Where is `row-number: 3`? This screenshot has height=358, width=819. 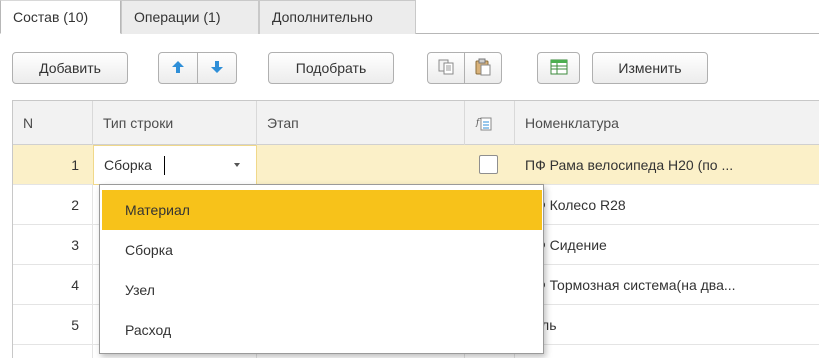
row-number: 3 is located at coordinates (75, 245).